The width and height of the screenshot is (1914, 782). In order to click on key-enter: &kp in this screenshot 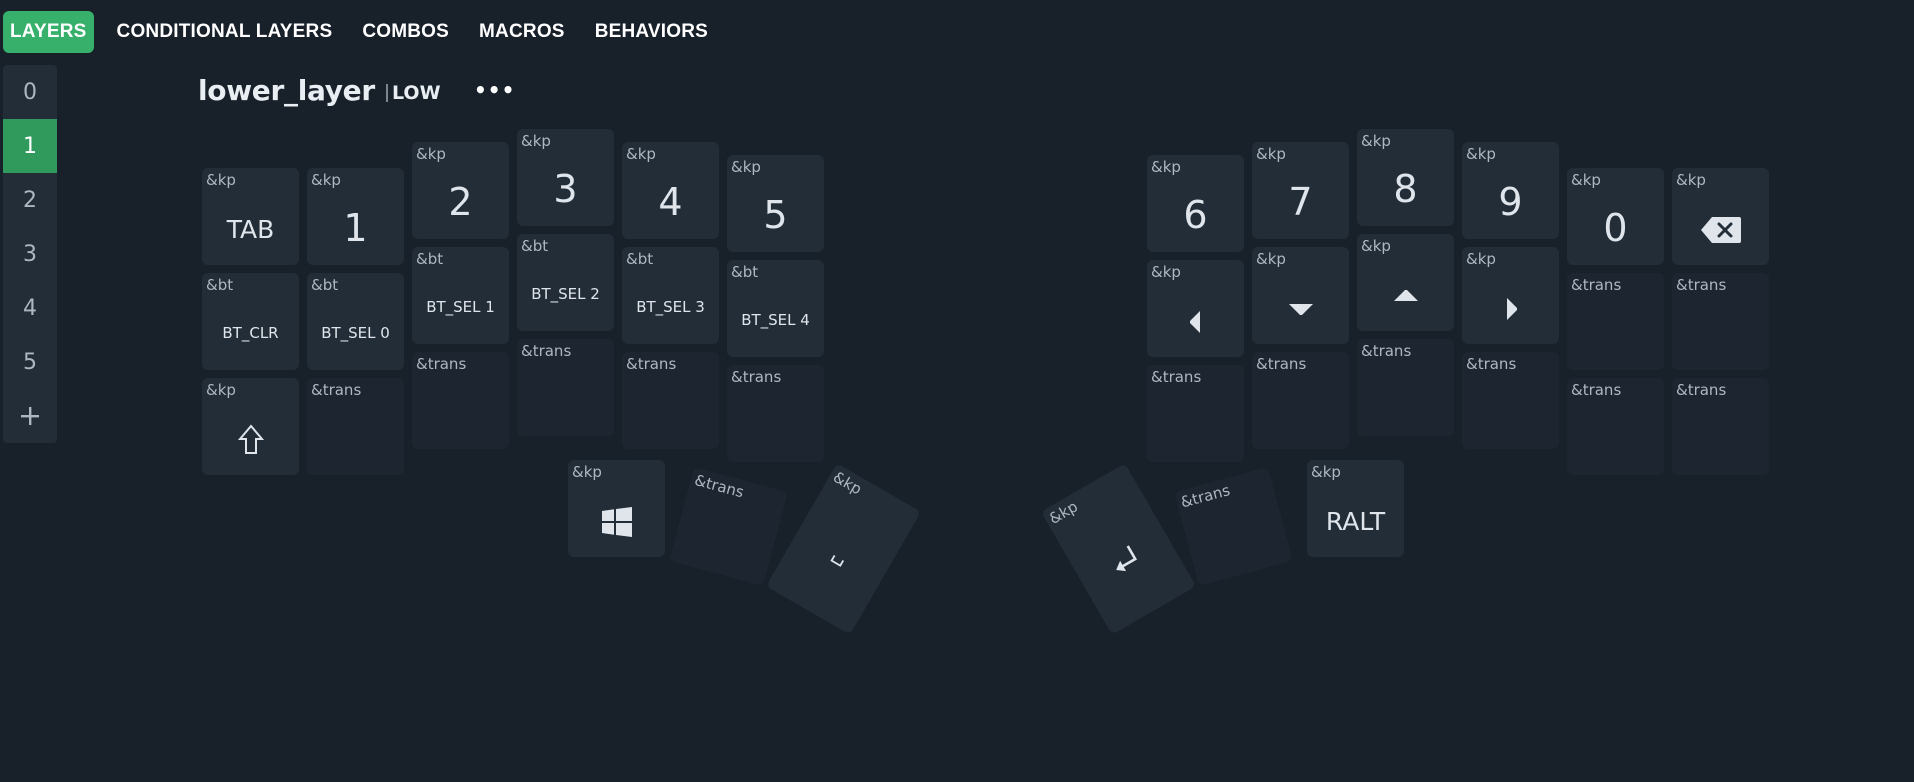, I will do `click(1118, 549)`.